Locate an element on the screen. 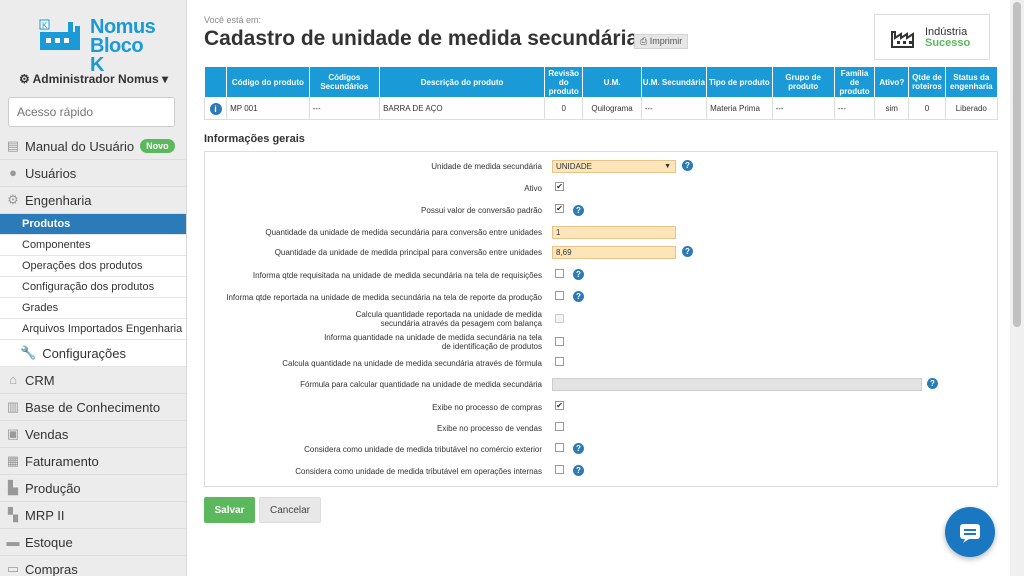 Image resolution: width=1024 pixels, height=576 pixels. sidebar-item-compras: ▭ Compras is located at coordinates (93, 566).